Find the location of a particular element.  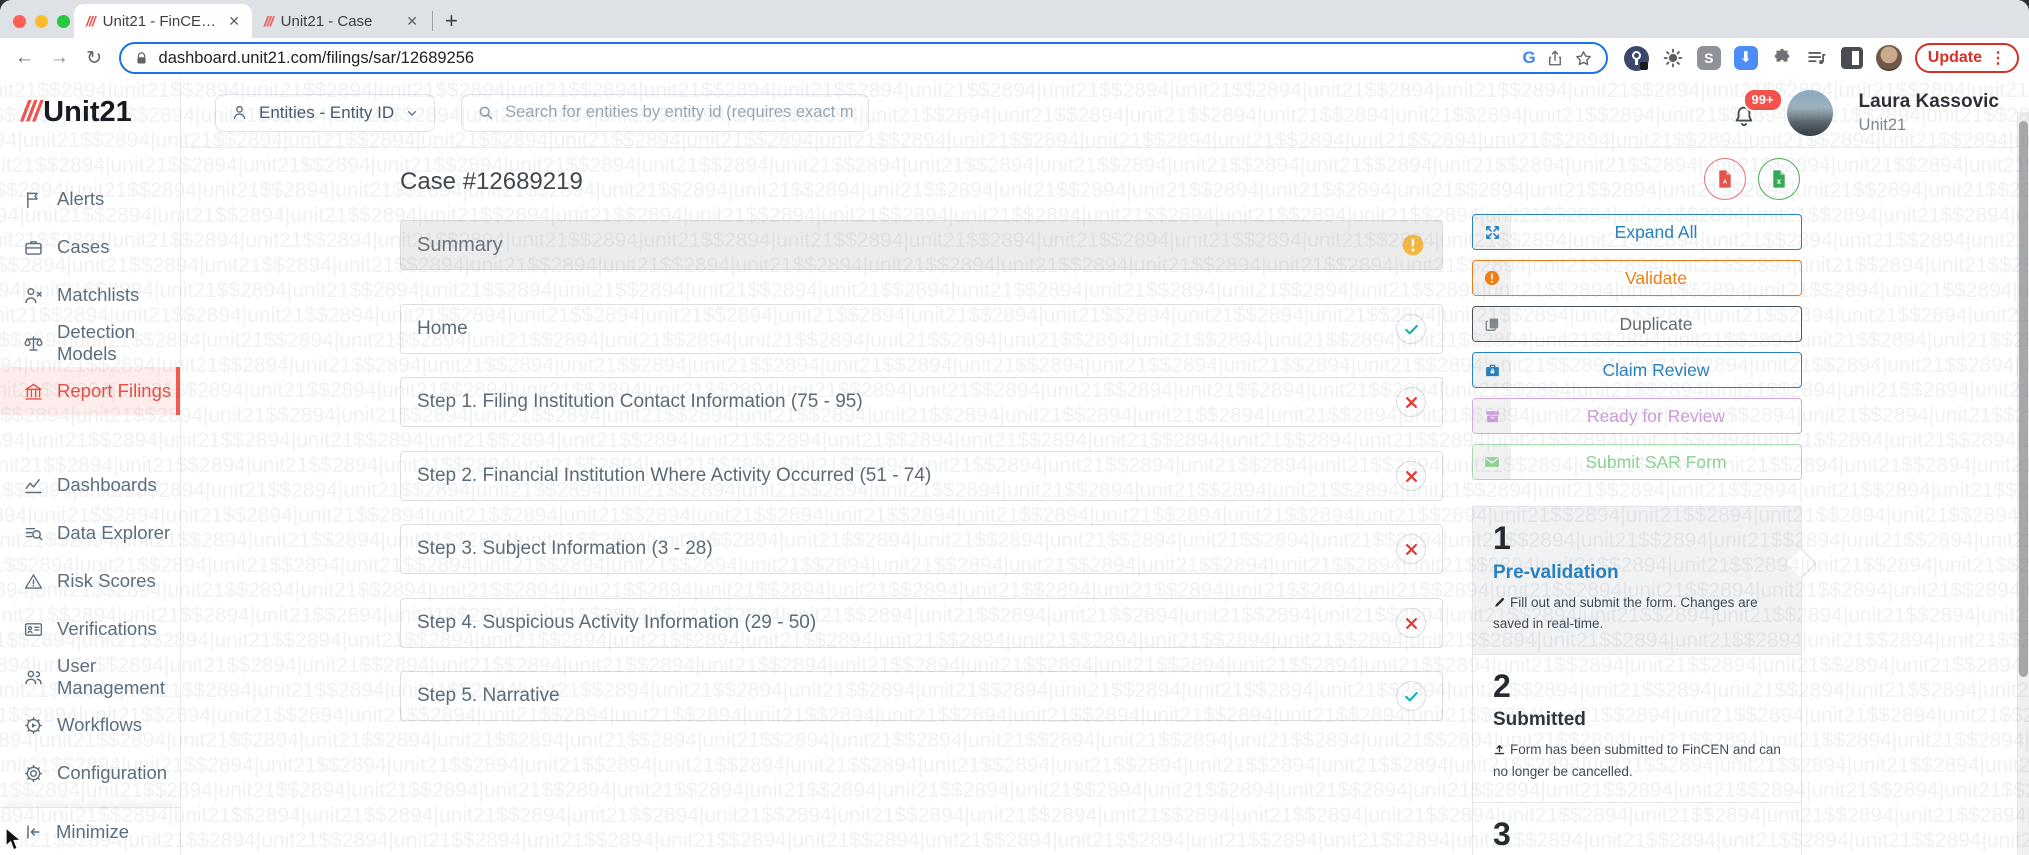

notifications: 99+ is located at coordinates (1757, 108).